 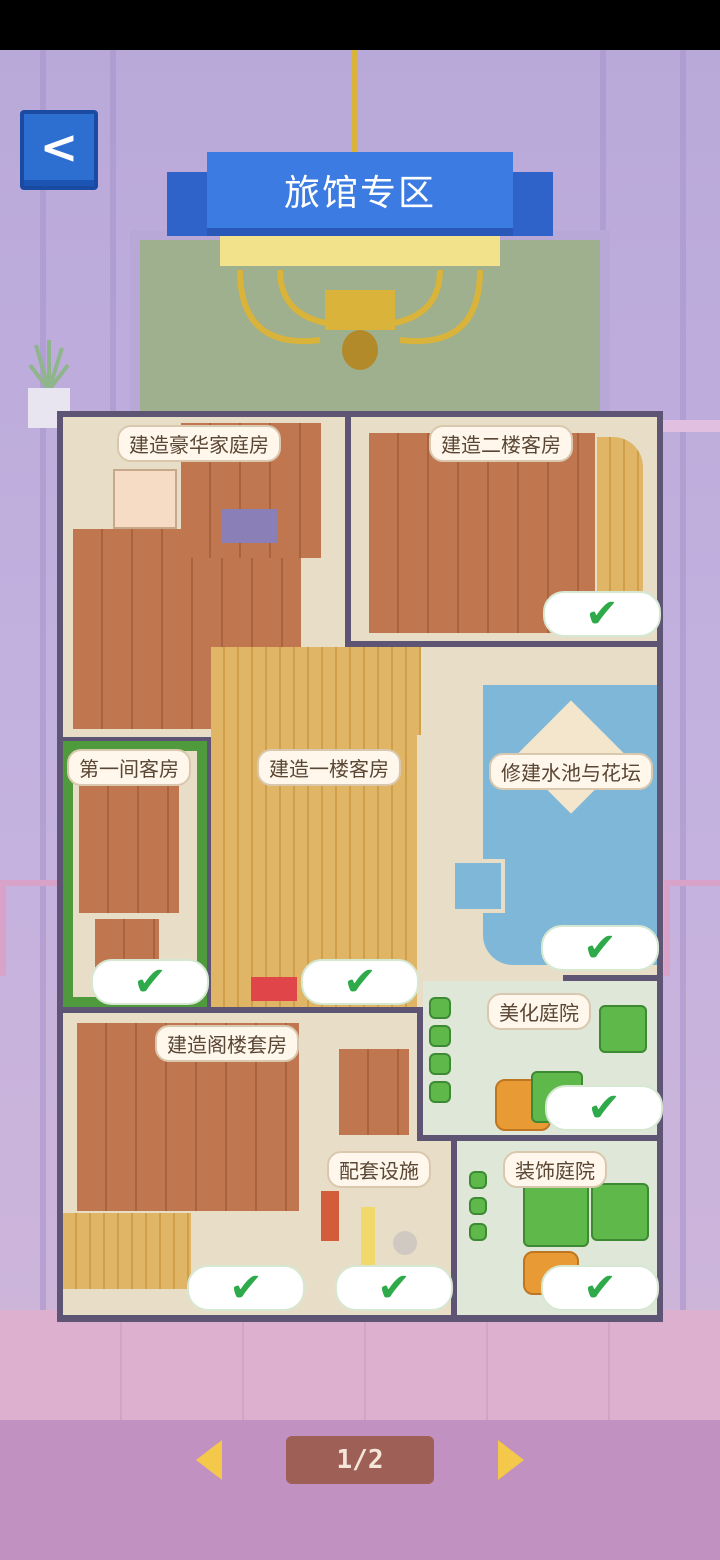 What do you see at coordinates (690, 426) in the screenshot?
I see `wall-shelf` at bounding box center [690, 426].